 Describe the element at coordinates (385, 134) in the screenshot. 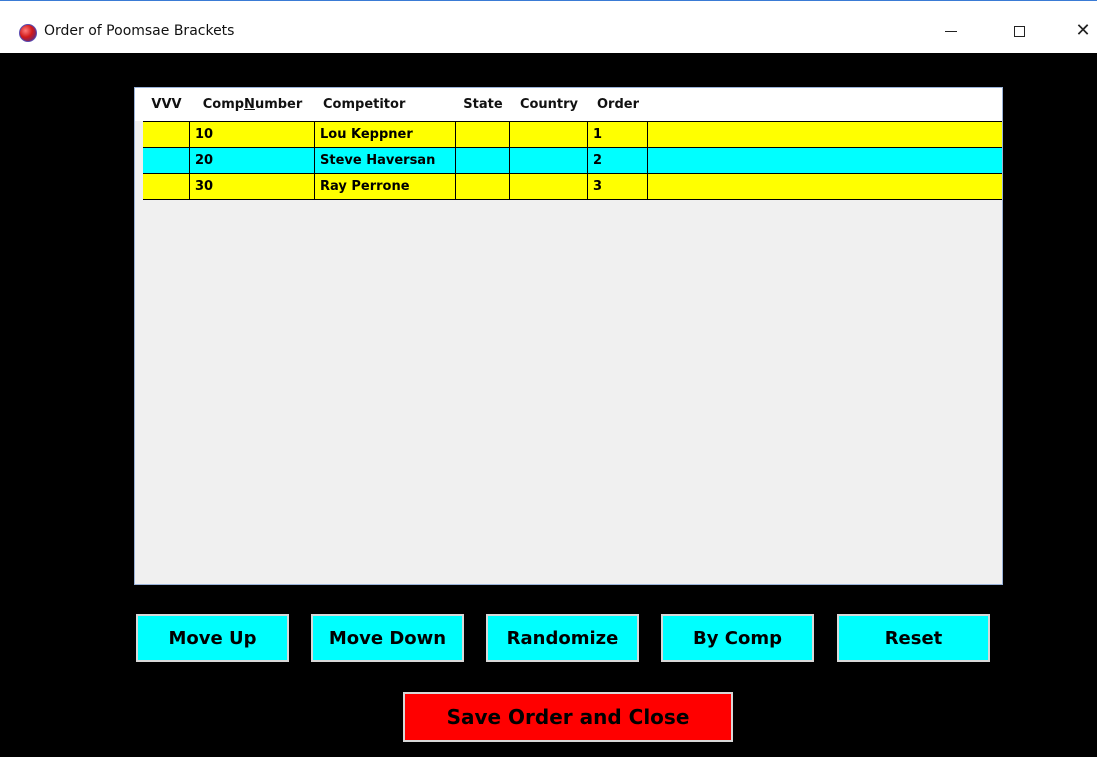

I see `competitor-cell: Lou Keppner` at that location.